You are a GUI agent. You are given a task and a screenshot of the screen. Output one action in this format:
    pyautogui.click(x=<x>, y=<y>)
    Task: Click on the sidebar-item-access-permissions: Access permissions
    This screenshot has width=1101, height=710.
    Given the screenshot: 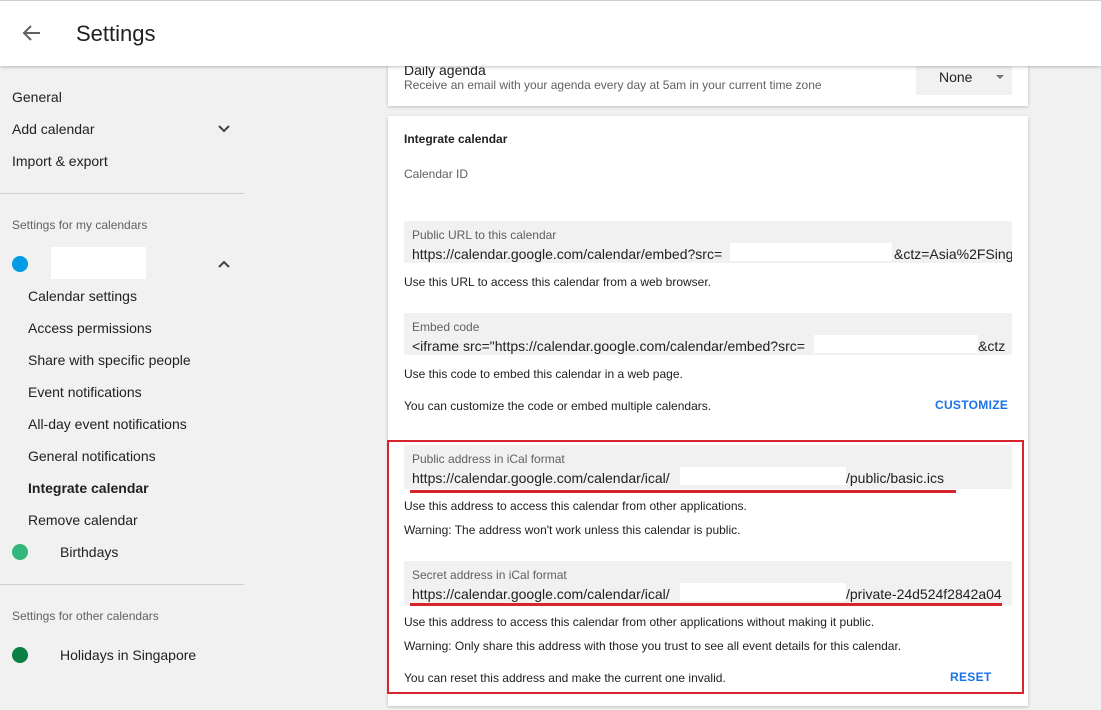 What is the action you would take?
    pyautogui.click(x=90, y=328)
    